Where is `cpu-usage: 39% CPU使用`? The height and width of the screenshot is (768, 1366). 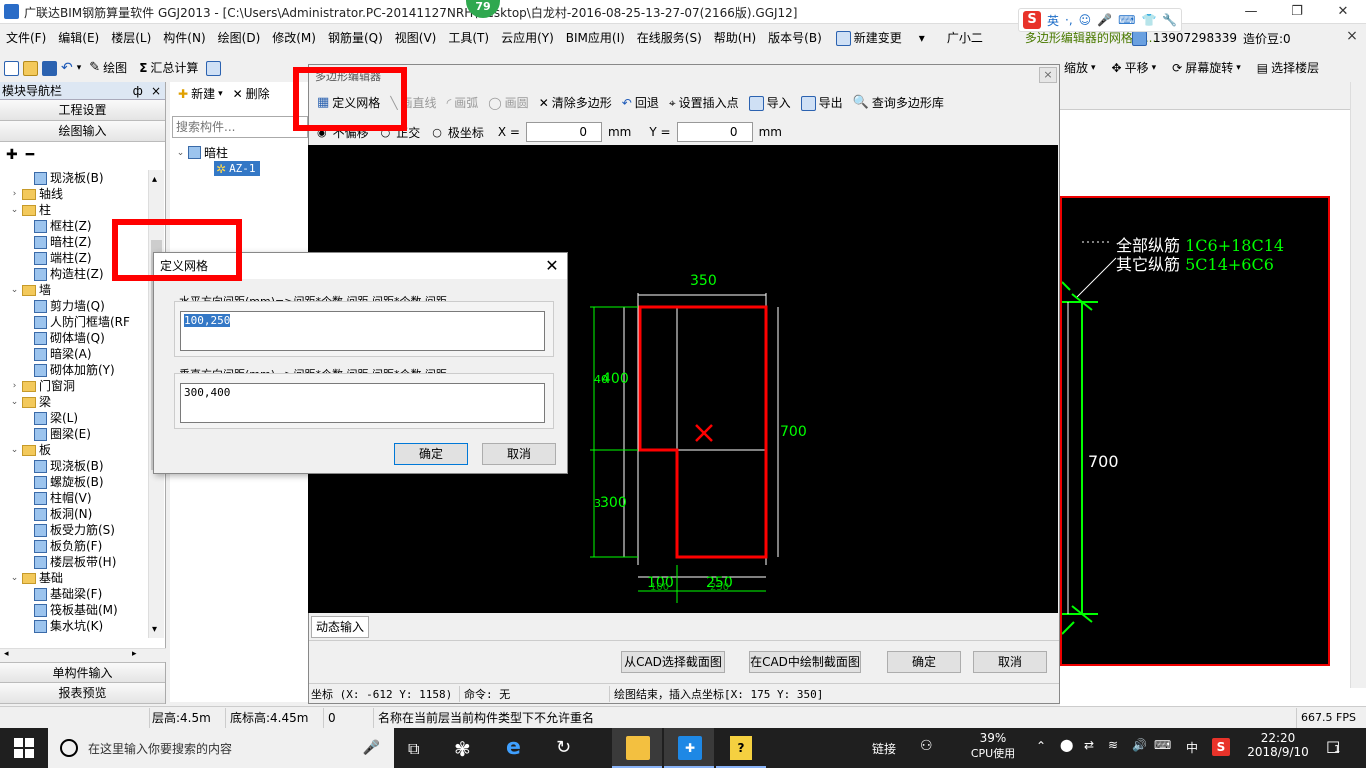
cpu-usage: 39% CPU使用 is located at coordinates (993, 746).